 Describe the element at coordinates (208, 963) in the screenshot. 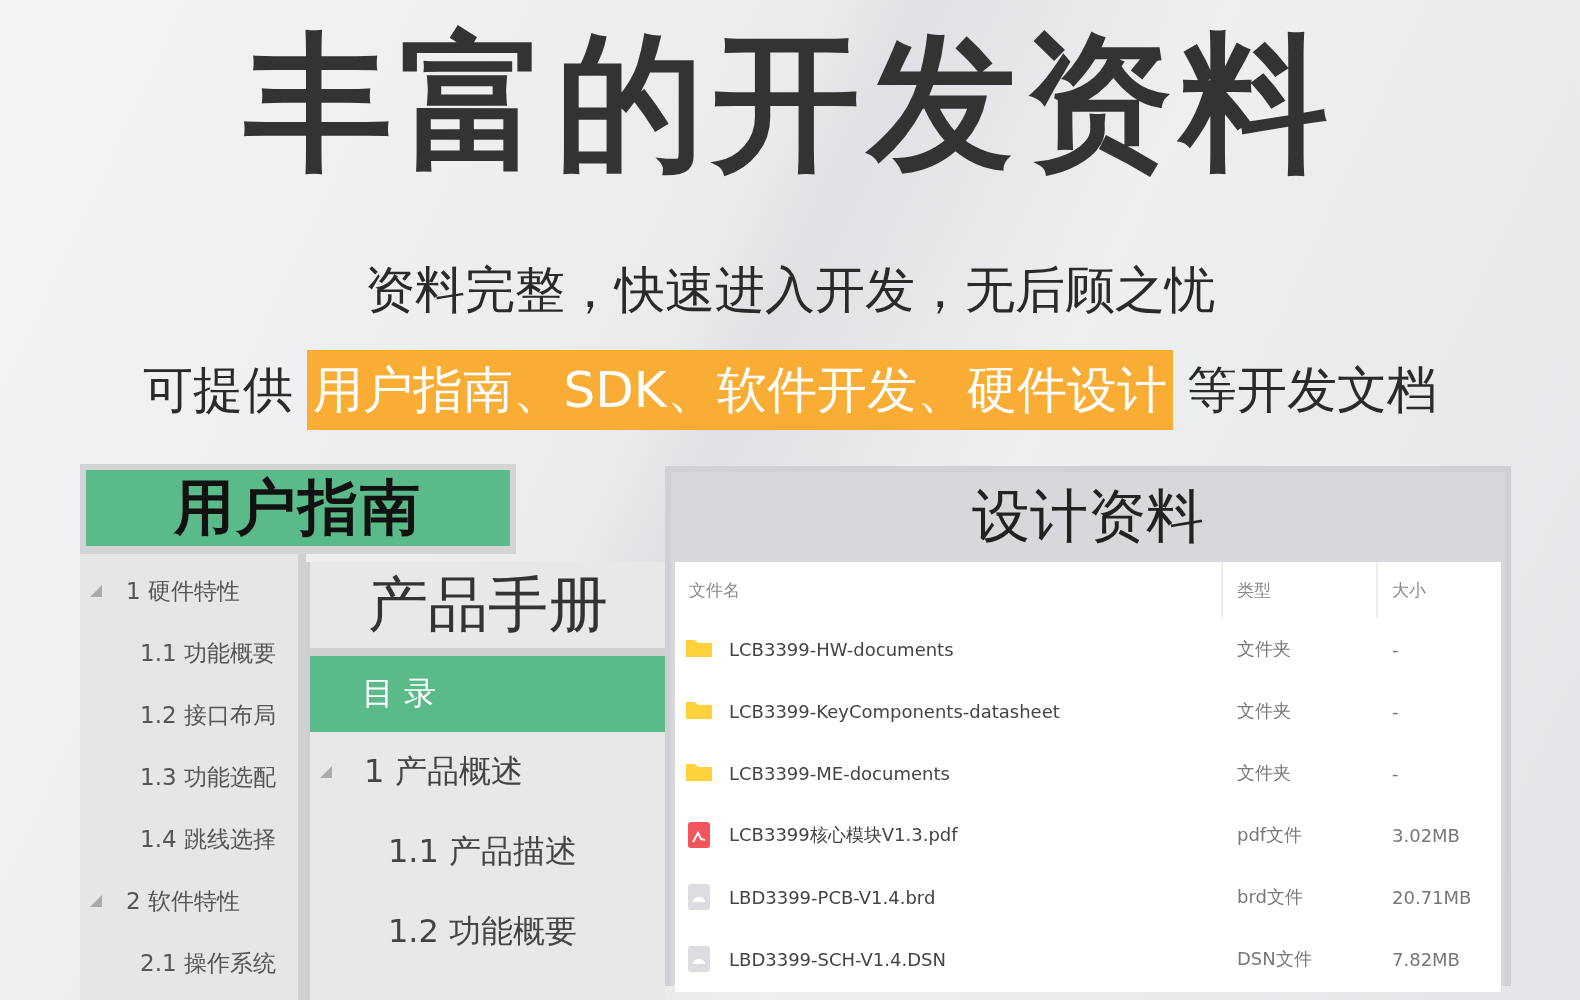

I see `tree-item: 2.1 操作系统` at that location.